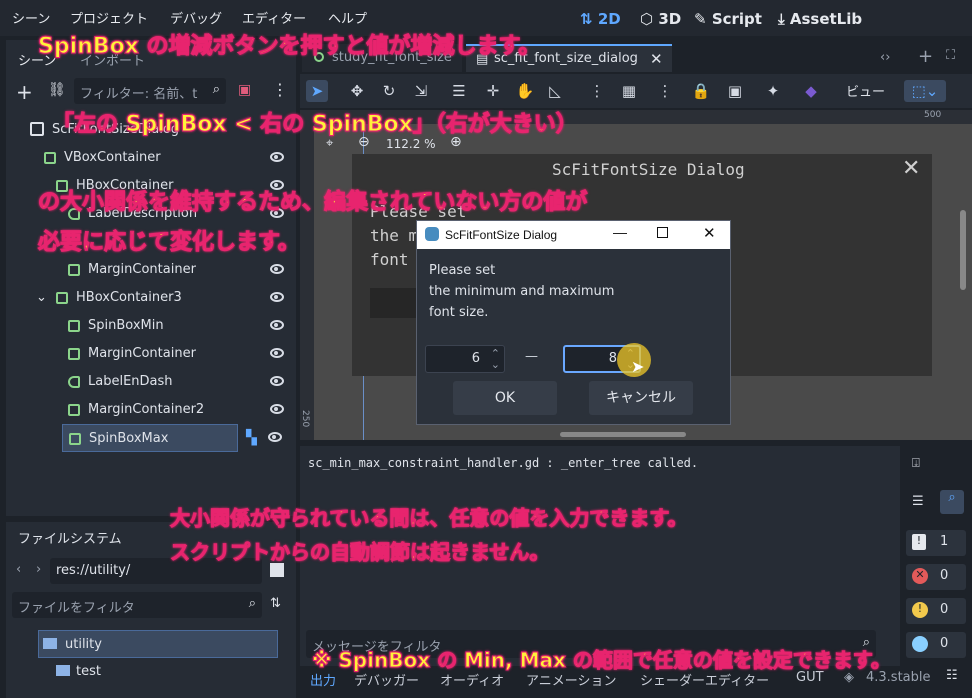 This screenshot has height=698, width=972. What do you see at coordinates (421, 91) in the screenshot?
I see `scale-tool-icon: ⇲` at bounding box center [421, 91].